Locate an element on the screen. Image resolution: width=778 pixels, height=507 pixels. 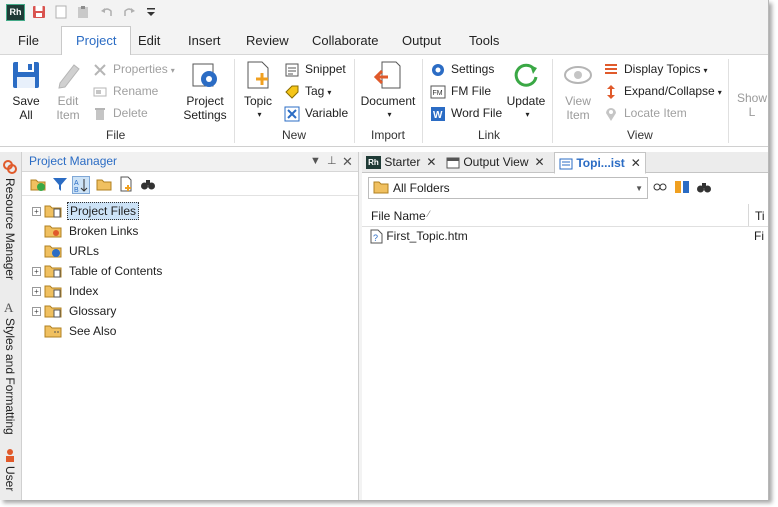
tab-review: Review is located at coordinates (267, 40).